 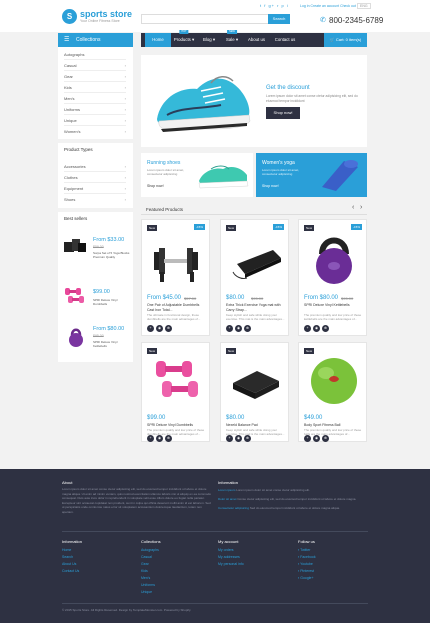 What do you see at coordinates (231, 550) in the screenshot?
I see `footer-link: My orders` at bounding box center [231, 550].